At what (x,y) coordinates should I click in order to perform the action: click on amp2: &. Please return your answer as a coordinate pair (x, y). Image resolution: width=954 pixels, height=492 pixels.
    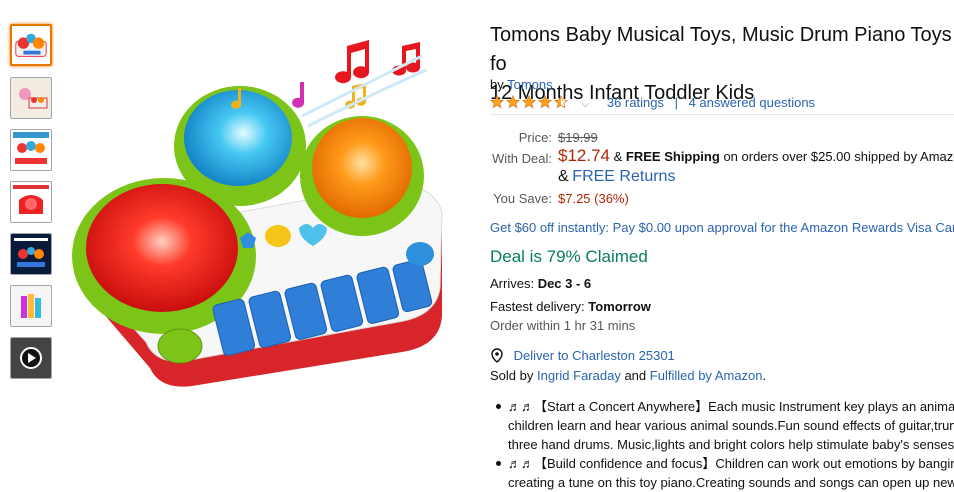
    Looking at the image, I should click on (563, 176).